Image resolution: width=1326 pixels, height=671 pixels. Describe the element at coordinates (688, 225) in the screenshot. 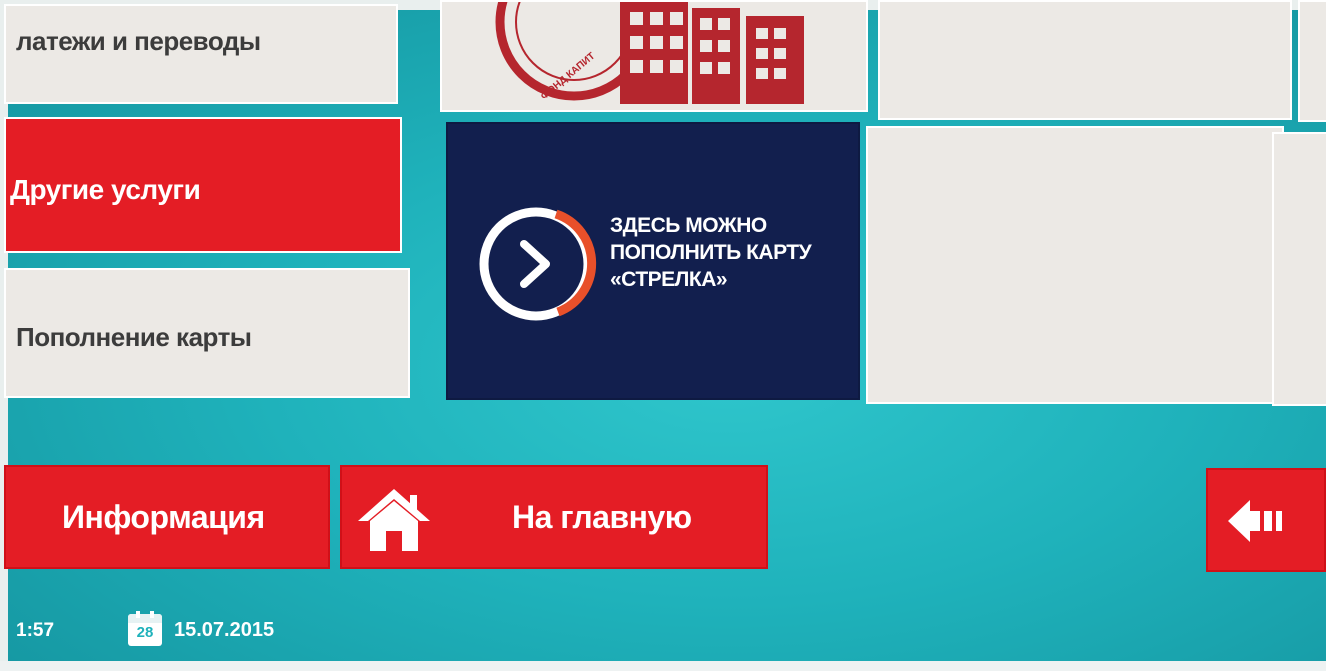

I see `promo-line-1: ЗДЕСЬ МОЖНО` at that location.